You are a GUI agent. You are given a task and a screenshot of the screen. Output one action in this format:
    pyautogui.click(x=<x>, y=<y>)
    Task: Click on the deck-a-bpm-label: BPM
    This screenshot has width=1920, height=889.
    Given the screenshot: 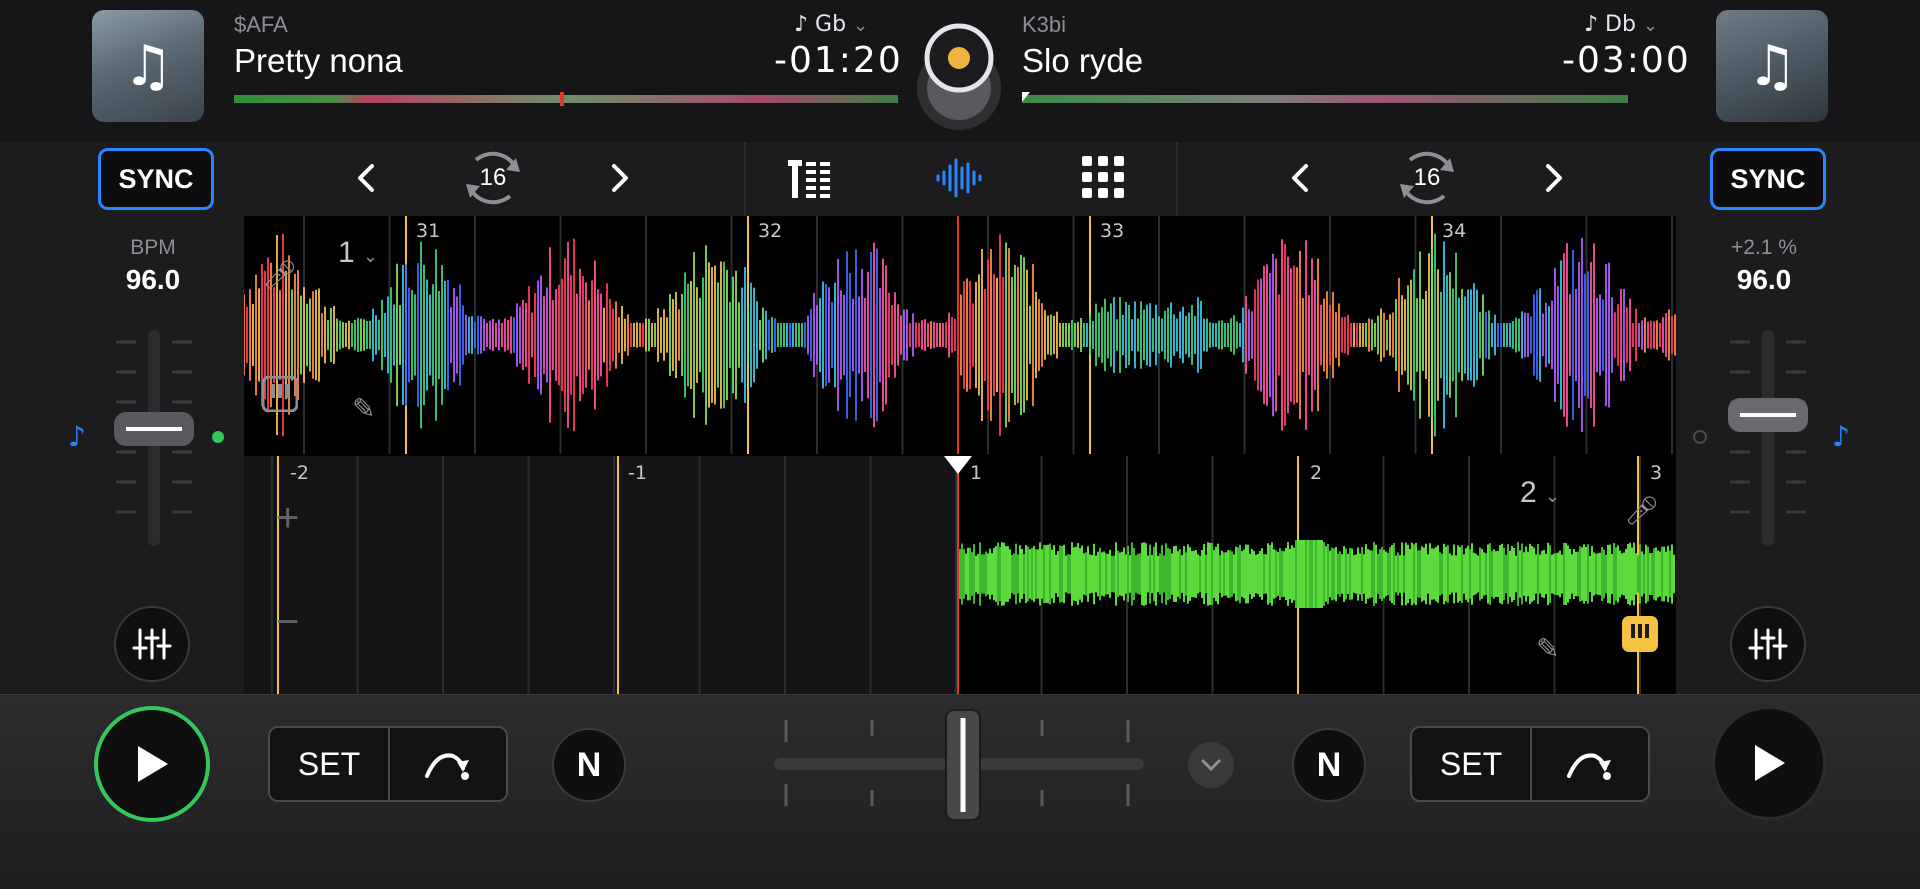 What is the action you would take?
    pyautogui.click(x=153, y=247)
    